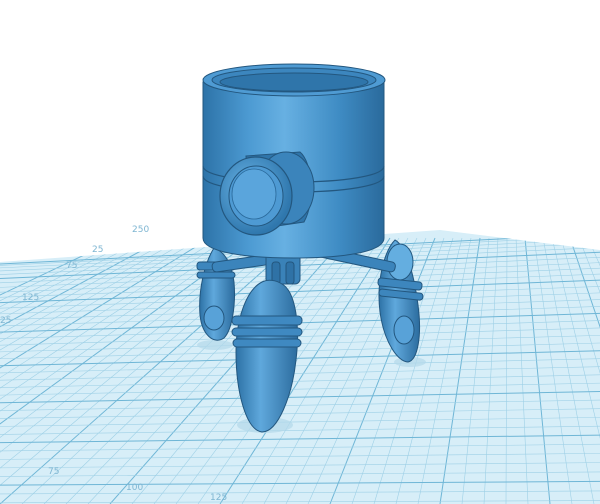 This screenshot has height=504, width=600. I want to click on robot-eye, so click(267, 193).